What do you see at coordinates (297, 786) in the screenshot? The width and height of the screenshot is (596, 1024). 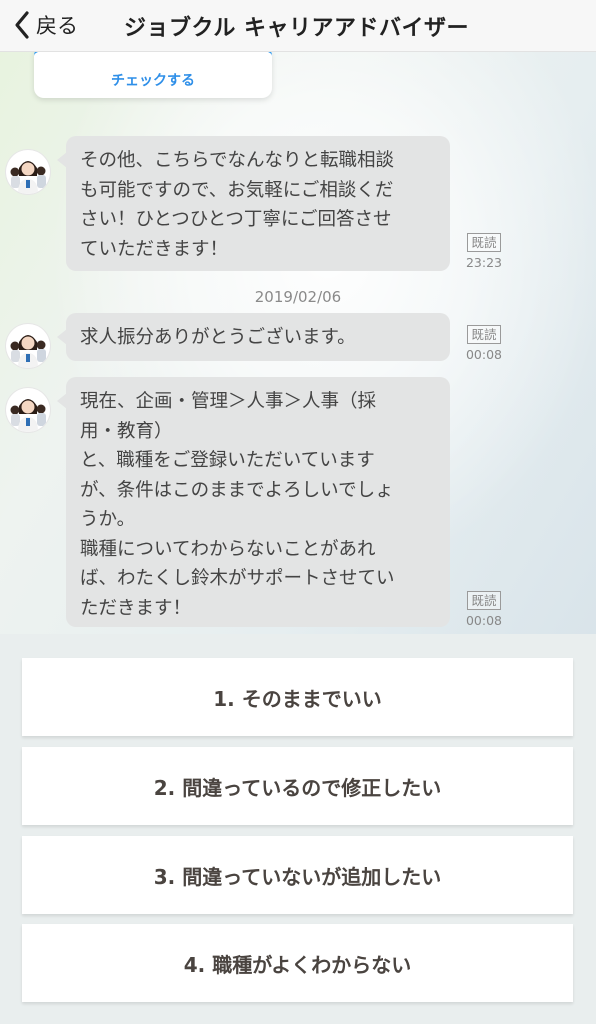 I see `option-button-2: 2. 間違っているので修正したい` at bounding box center [297, 786].